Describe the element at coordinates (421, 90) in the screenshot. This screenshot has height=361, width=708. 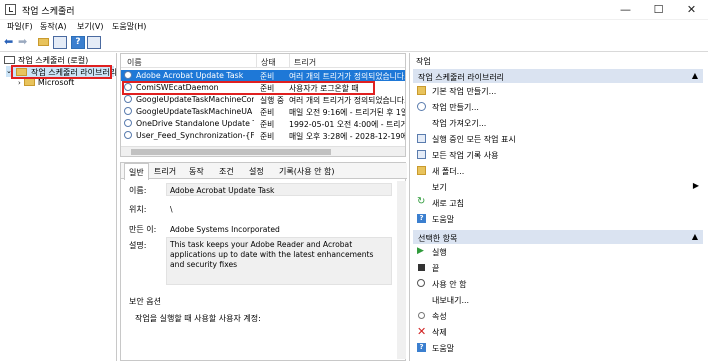
I see `task-wizard-icon` at that location.